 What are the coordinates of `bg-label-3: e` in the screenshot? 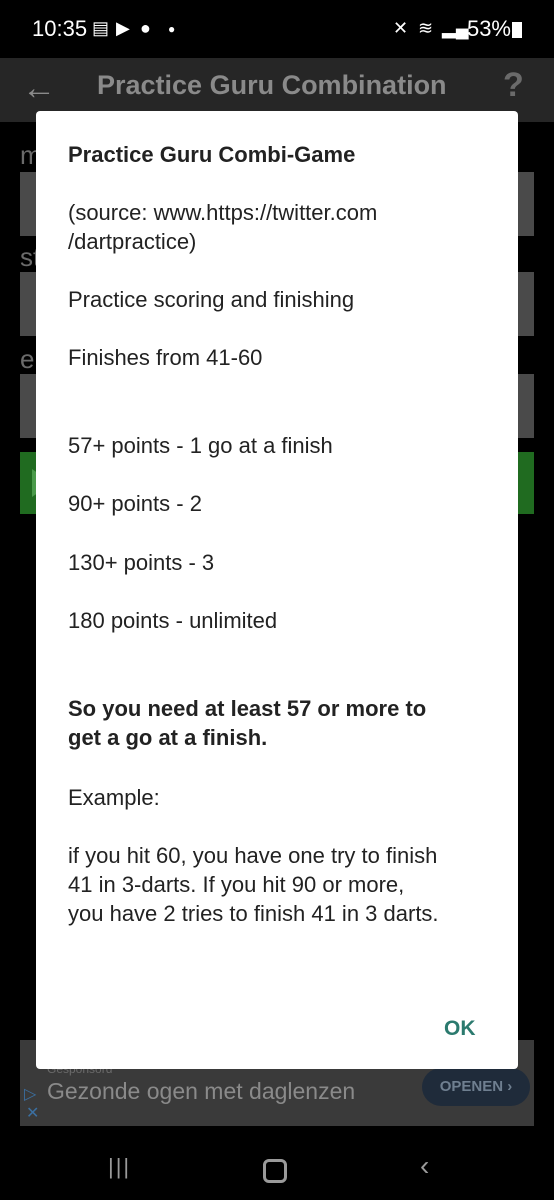 It's located at (27, 359).